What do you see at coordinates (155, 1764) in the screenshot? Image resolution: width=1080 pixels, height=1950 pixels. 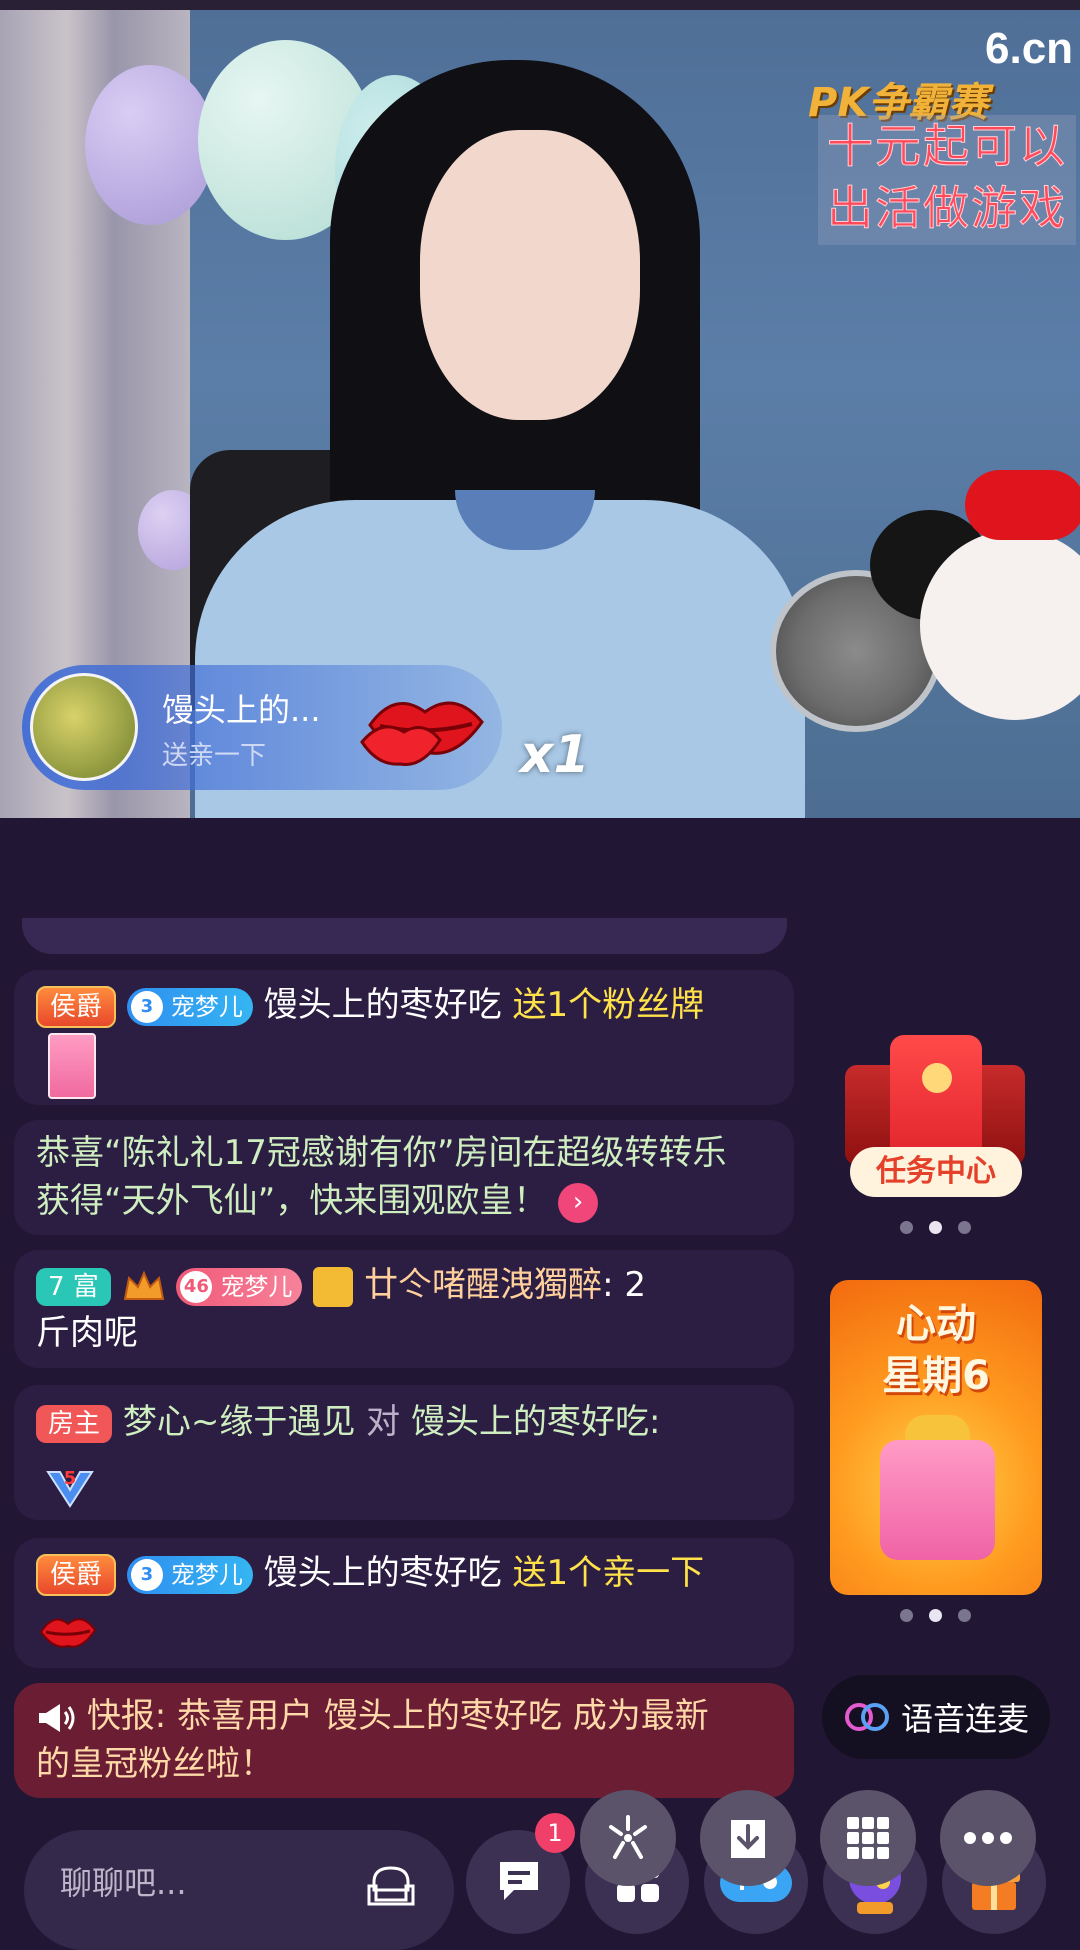 I see `news-line-2: 的皇冠粉丝啦！` at bounding box center [155, 1764].